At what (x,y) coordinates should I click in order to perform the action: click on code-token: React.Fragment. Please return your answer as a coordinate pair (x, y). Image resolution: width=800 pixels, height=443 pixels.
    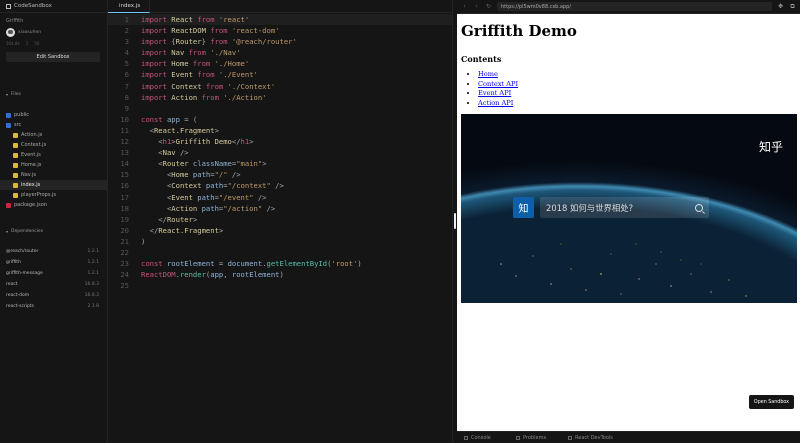
    Looking at the image, I should click on (184, 130).